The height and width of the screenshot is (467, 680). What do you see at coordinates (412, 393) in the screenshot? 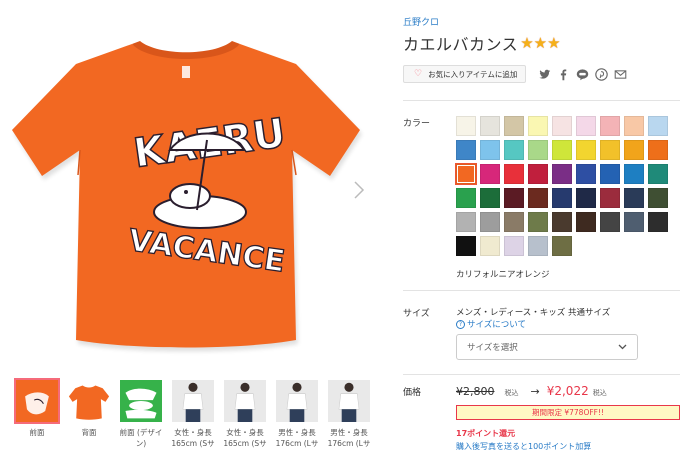
I see `price-label: 価格` at bounding box center [412, 393].